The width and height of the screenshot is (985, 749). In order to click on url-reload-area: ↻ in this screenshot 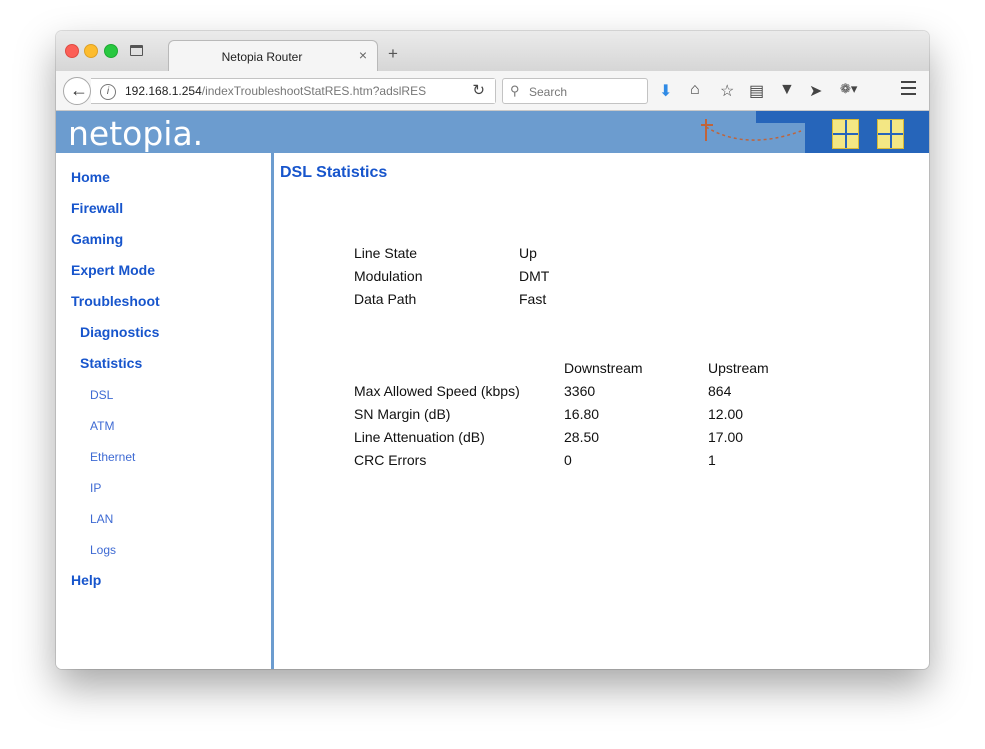, I will do `click(475, 91)`.